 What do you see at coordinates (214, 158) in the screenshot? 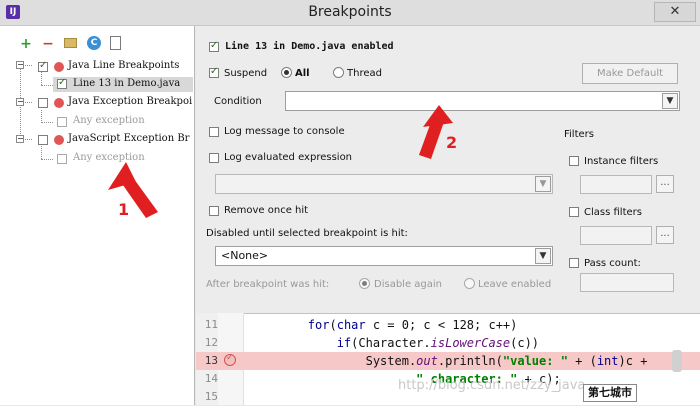
I see `log-expression-checkbox` at bounding box center [214, 158].